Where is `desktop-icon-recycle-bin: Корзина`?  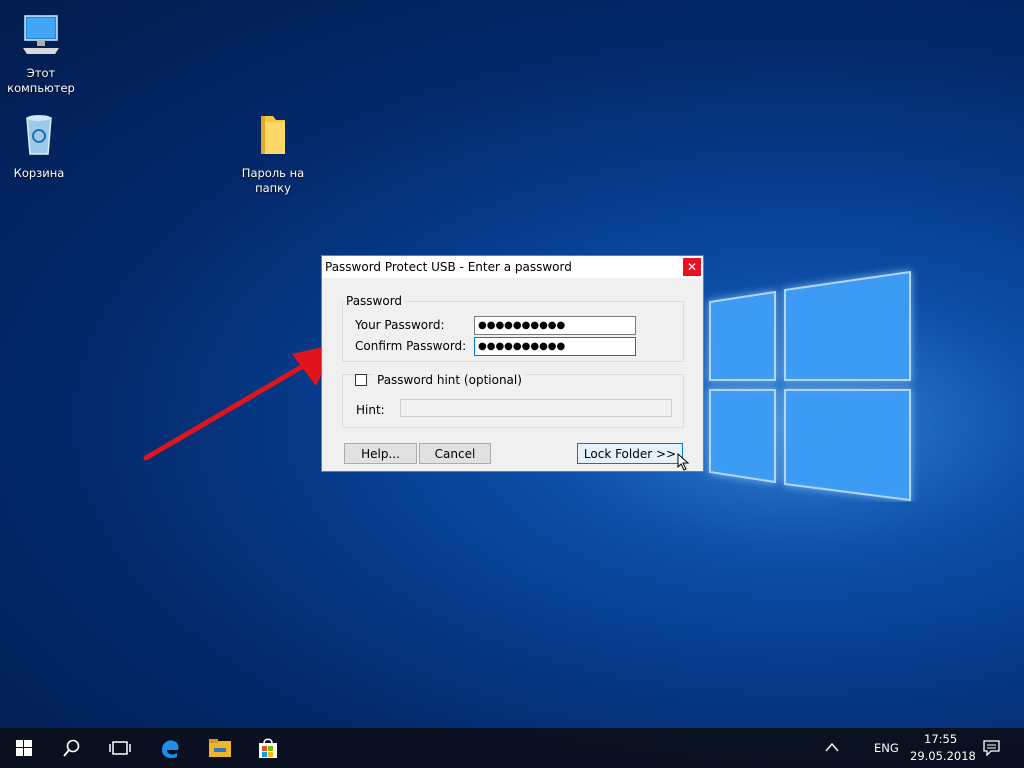
desktop-icon-recycle-bin: Корзина is located at coordinates (39, 145).